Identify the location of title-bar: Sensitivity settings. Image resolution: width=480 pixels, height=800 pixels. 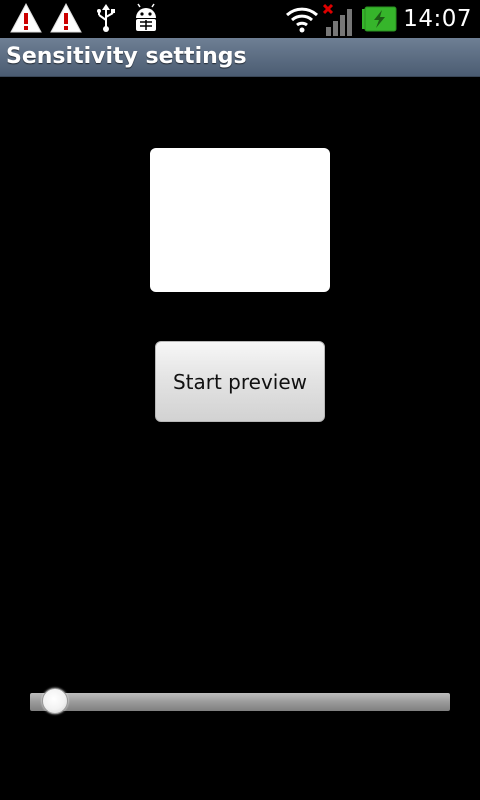
(240, 57).